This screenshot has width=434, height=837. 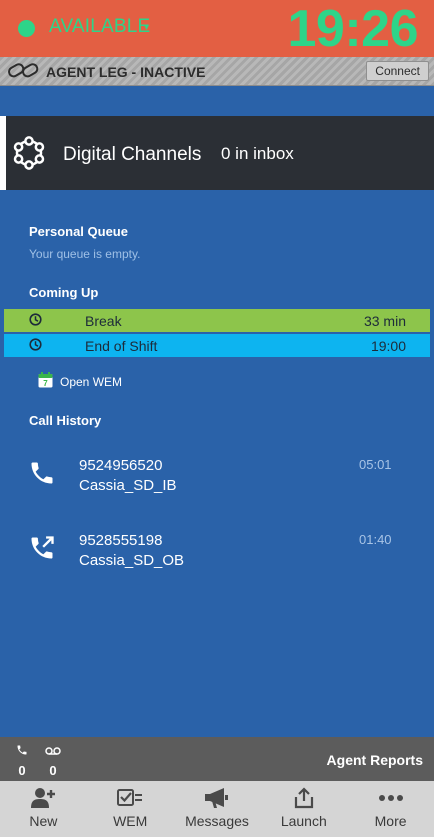 I want to click on clock: 19:26, so click(x=353, y=29).